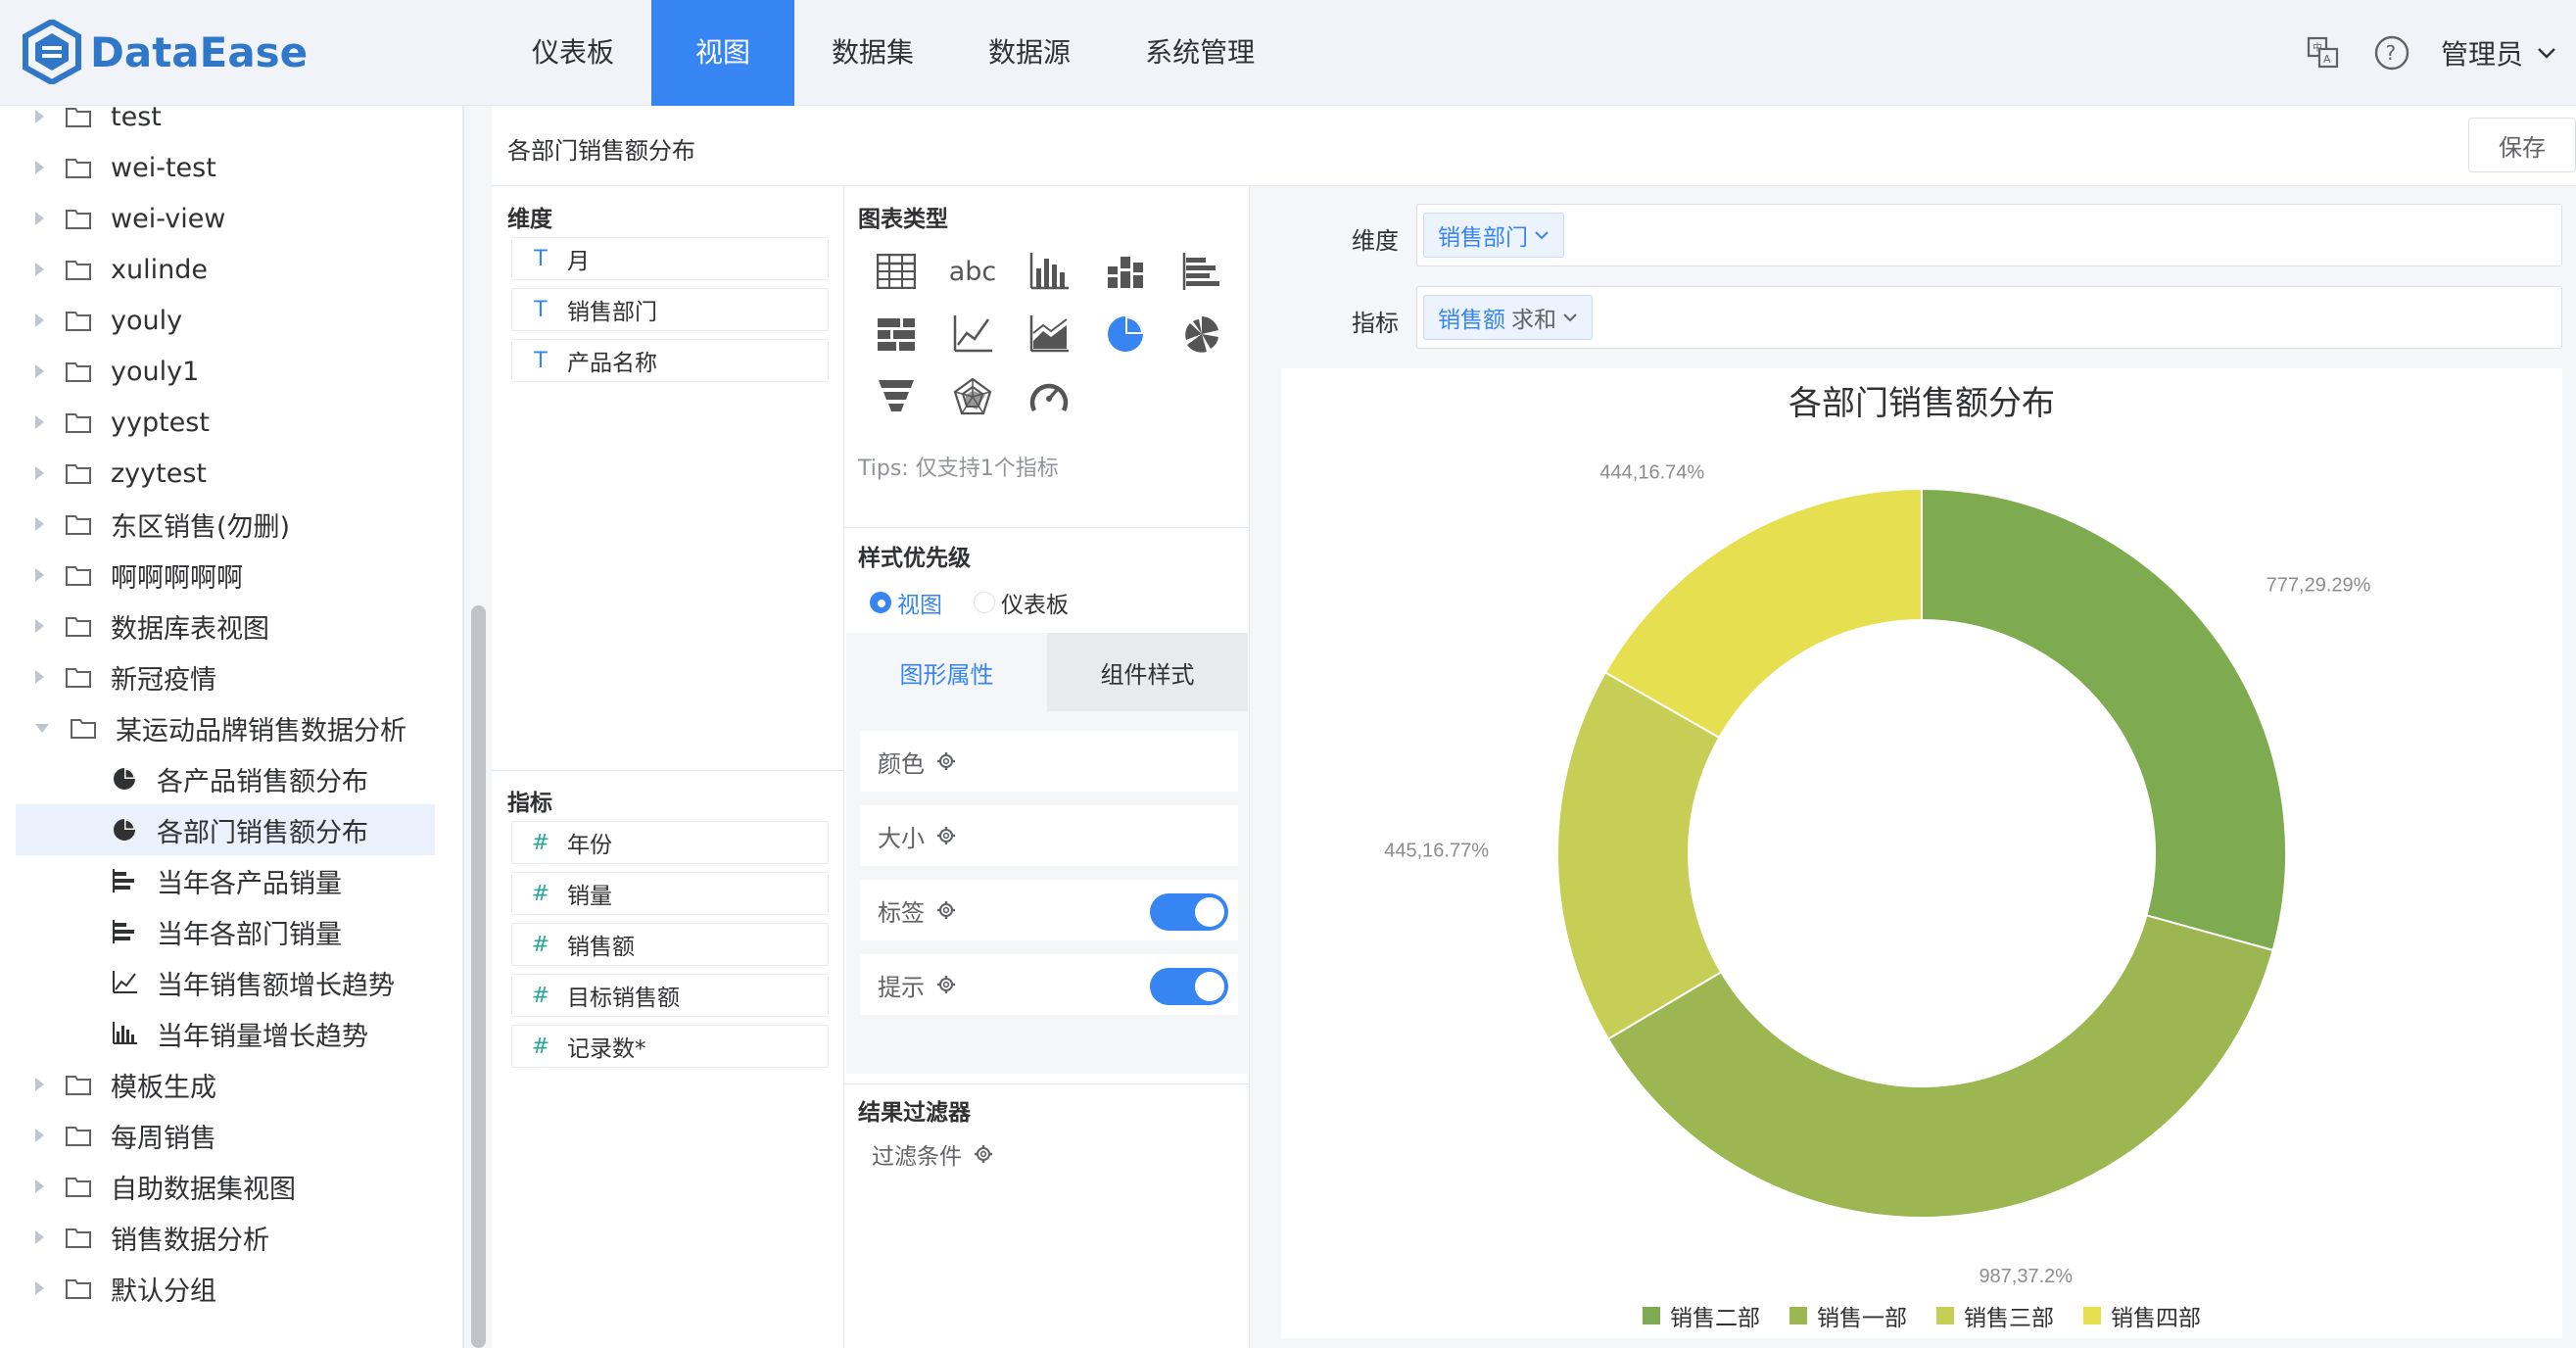 The image size is (2576, 1348). What do you see at coordinates (2522, 145) in the screenshot?
I see `save-button: 保存` at bounding box center [2522, 145].